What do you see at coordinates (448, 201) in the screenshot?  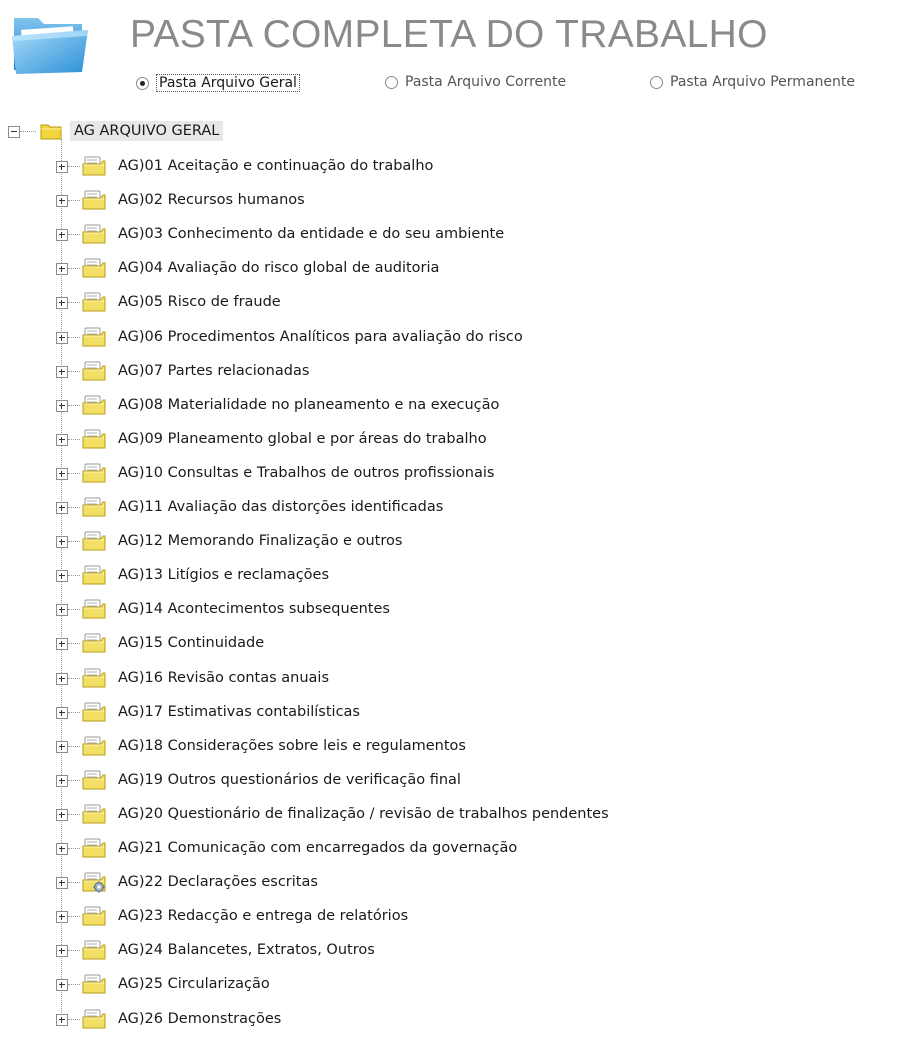 I see `tree-item: AG)02 Recursos humanos` at bounding box center [448, 201].